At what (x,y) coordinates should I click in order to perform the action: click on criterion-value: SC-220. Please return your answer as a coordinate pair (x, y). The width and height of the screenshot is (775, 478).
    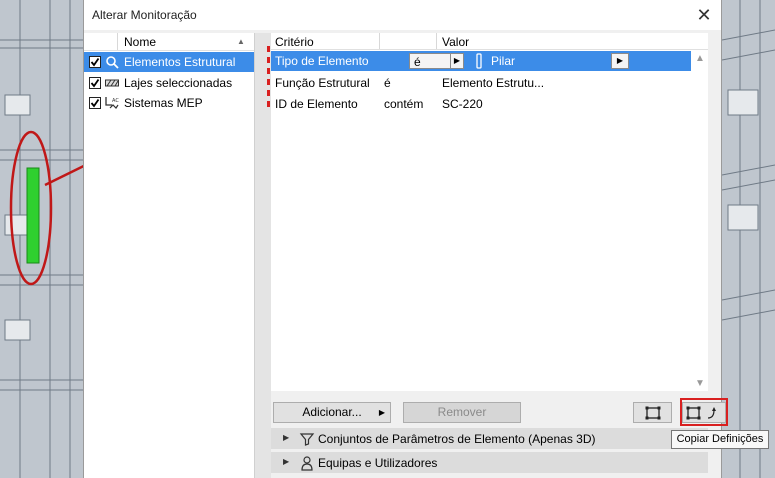
    Looking at the image, I should click on (462, 104).